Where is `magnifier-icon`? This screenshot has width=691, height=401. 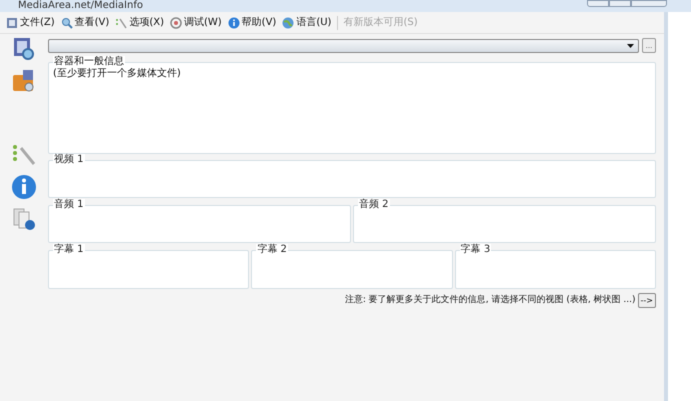
magnifier-icon is located at coordinates (66, 22).